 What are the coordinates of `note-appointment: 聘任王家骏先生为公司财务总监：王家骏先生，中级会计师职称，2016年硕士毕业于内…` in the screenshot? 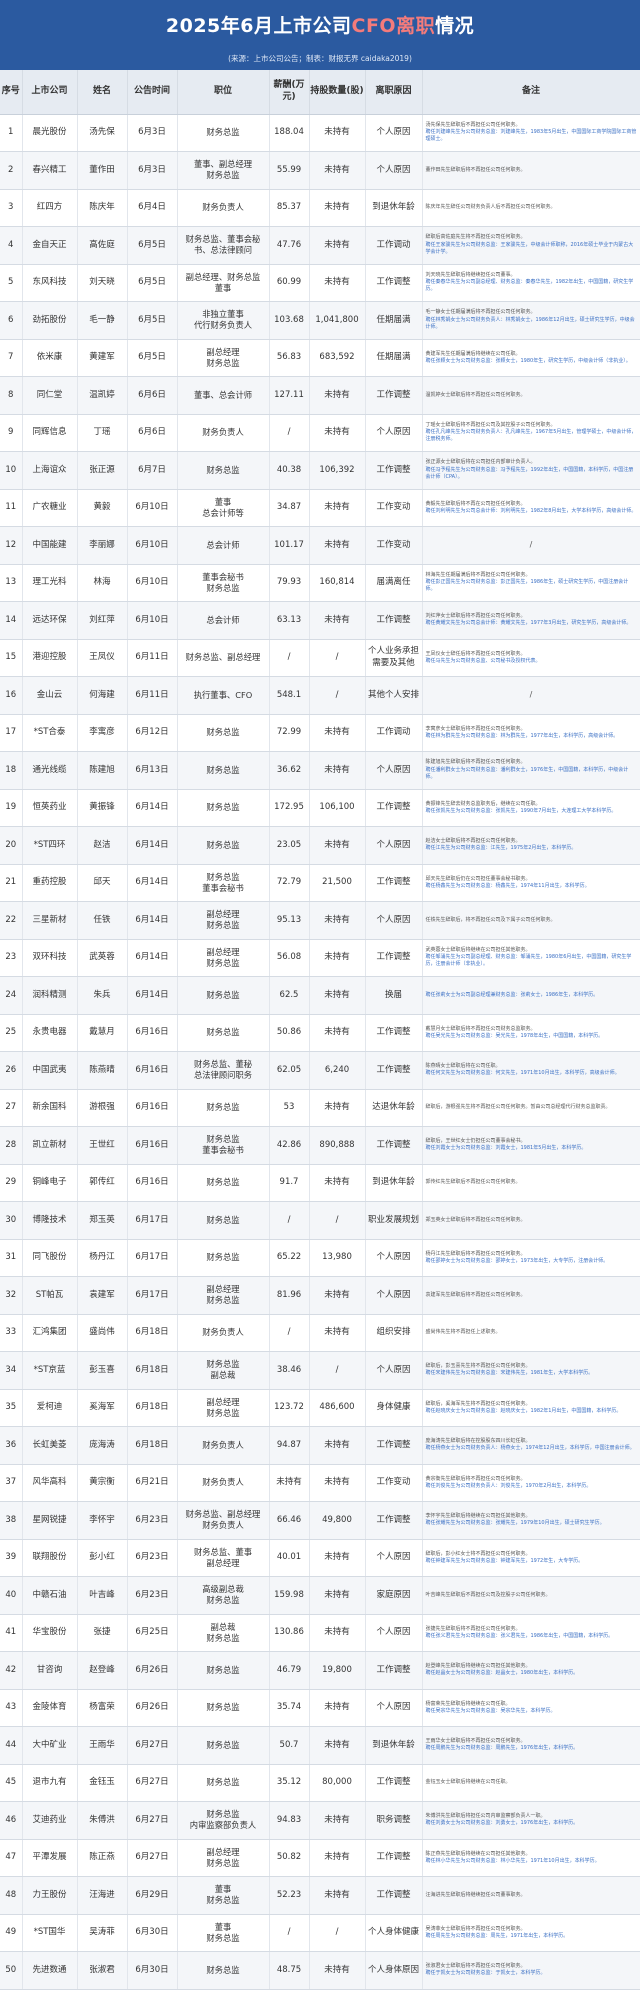 It's located at (529, 248).